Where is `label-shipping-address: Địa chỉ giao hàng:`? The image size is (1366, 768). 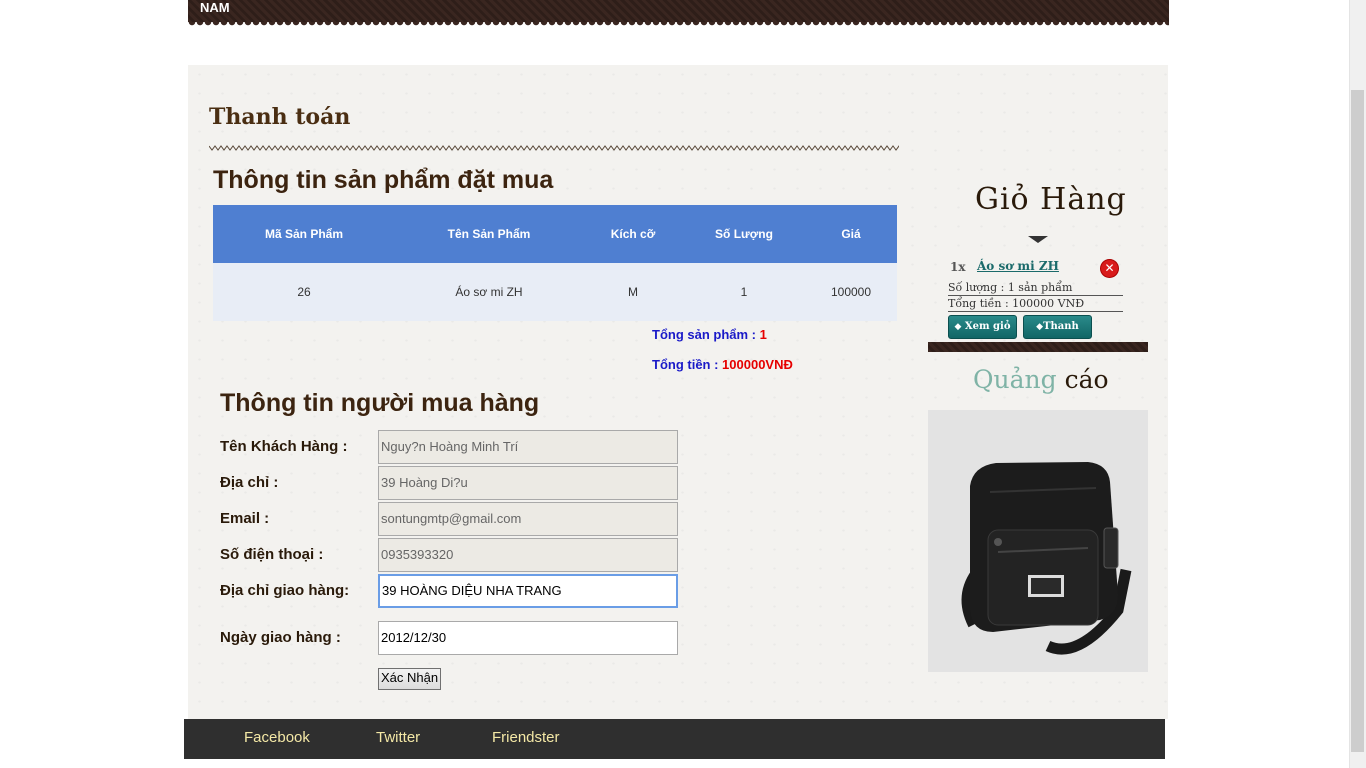 label-shipping-address: Địa chỉ giao hàng: is located at coordinates (285, 590).